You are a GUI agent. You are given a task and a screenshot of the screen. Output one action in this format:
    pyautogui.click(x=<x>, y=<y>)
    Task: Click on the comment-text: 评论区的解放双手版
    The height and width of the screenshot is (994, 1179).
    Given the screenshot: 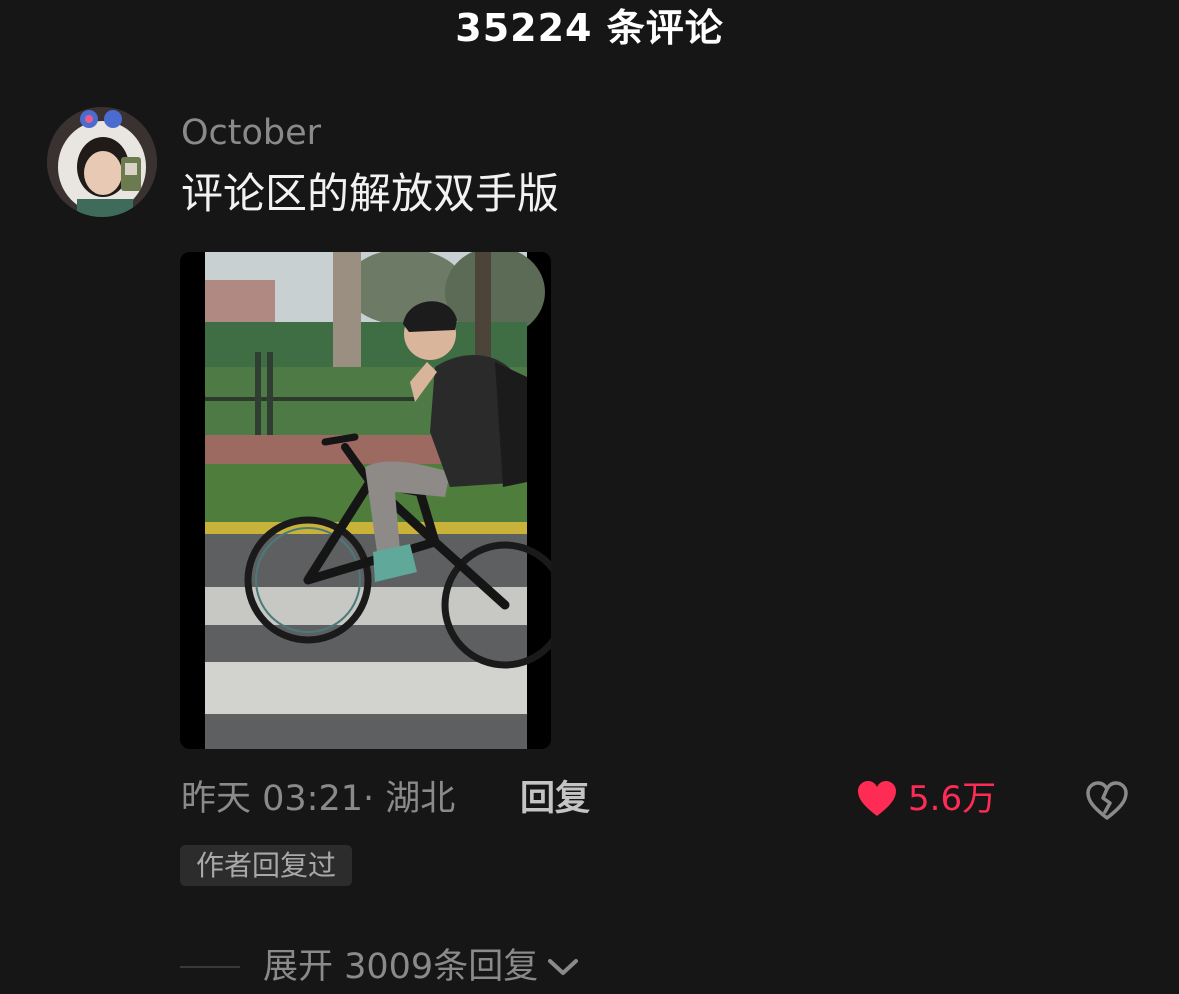 What is the action you would take?
    pyautogui.click(x=370, y=193)
    